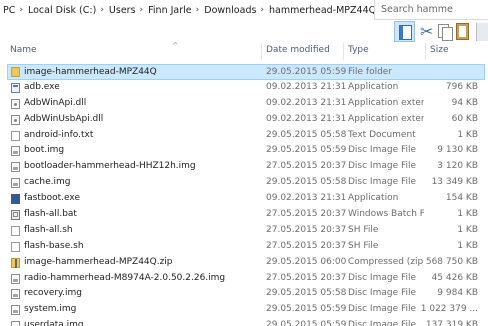 The width and height of the screenshot is (488, 326). What do you see at coordinates (373, 86) in the screenshot?
I see `file-type: Application` at bounding box center [373, 86].